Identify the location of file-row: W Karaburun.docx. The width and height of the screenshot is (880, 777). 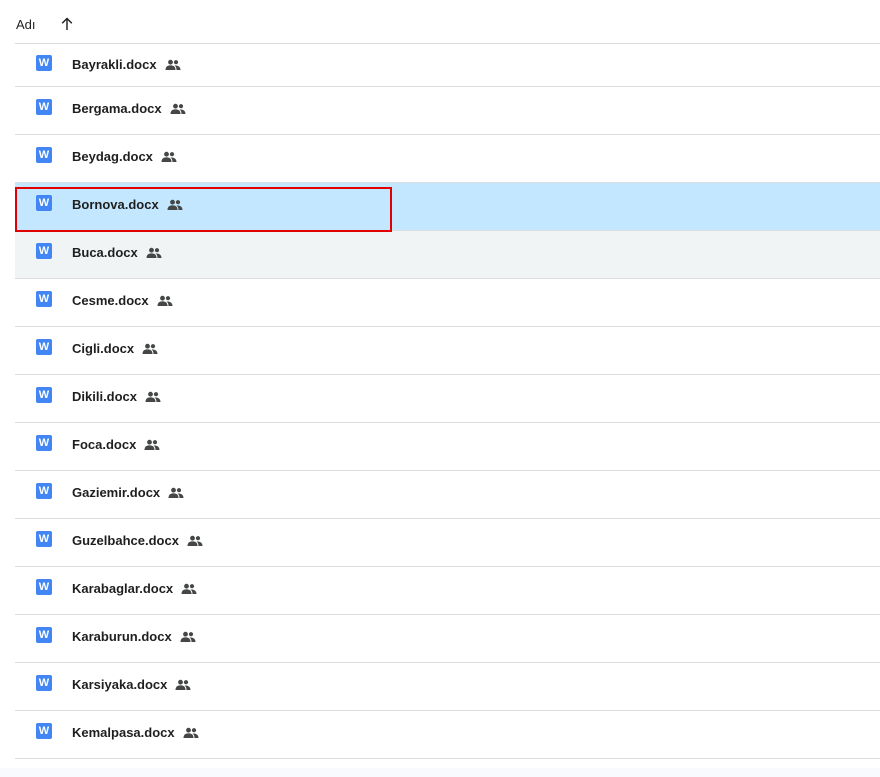
(447, 639).